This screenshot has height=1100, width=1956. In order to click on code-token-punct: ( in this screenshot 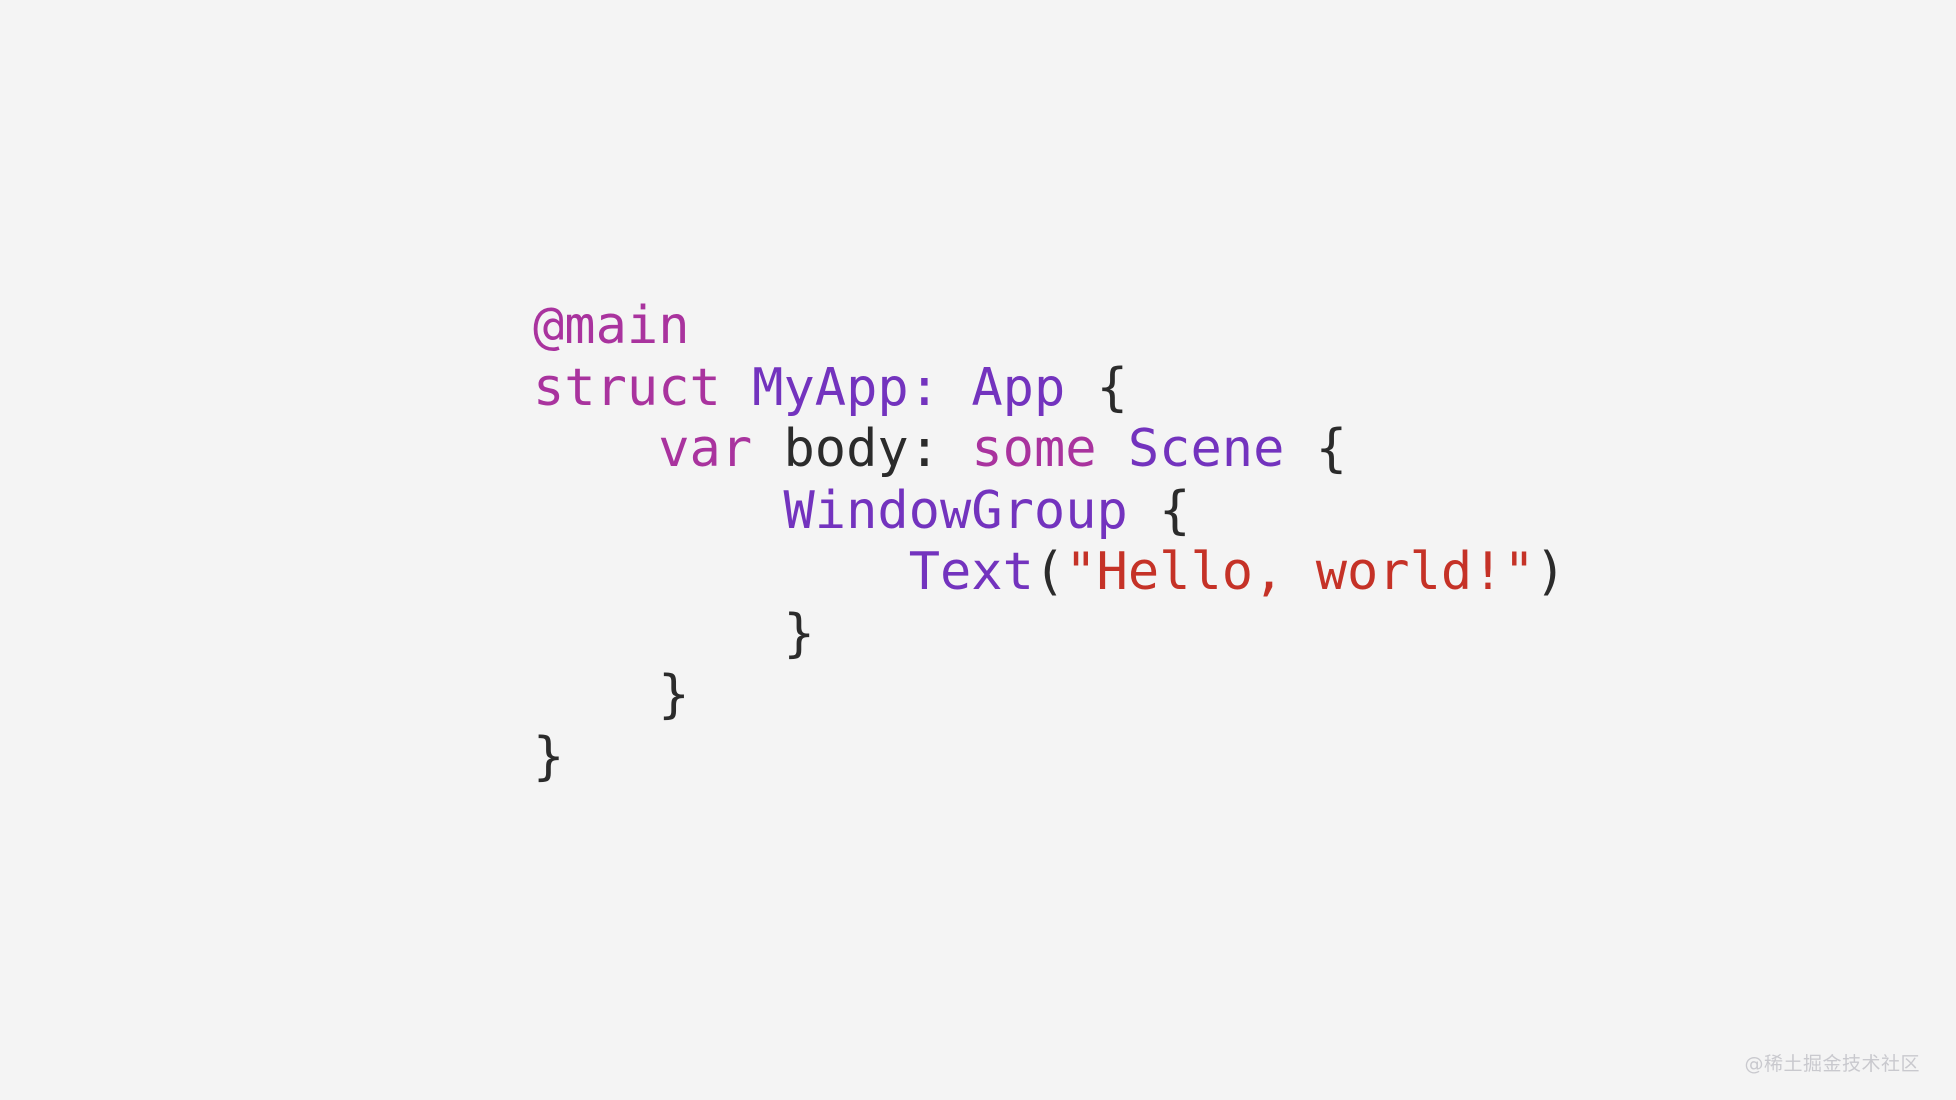, I will do `click(1049, 572)`.